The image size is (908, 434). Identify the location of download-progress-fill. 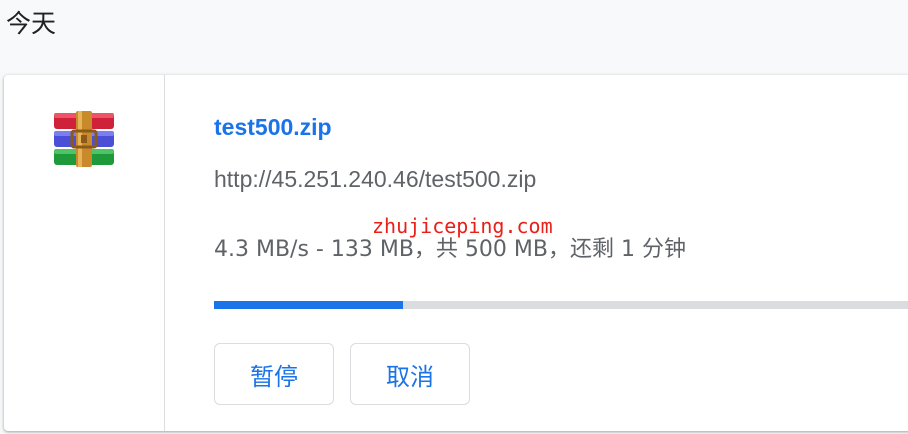
(308, 305).